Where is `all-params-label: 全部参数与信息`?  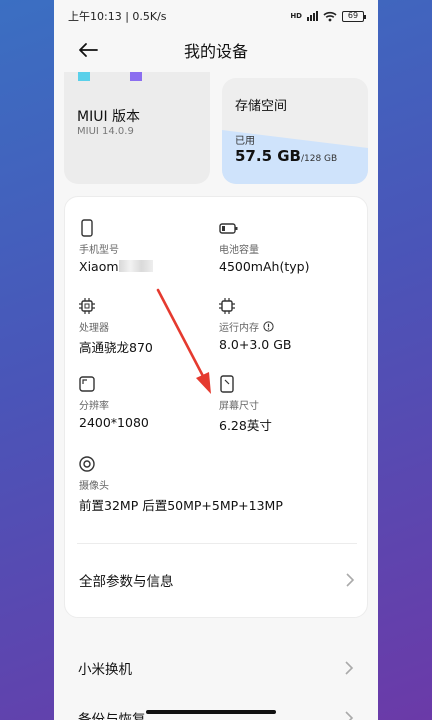 all-params-label: 全部参数与信息 is located at coordinates (126, 582).